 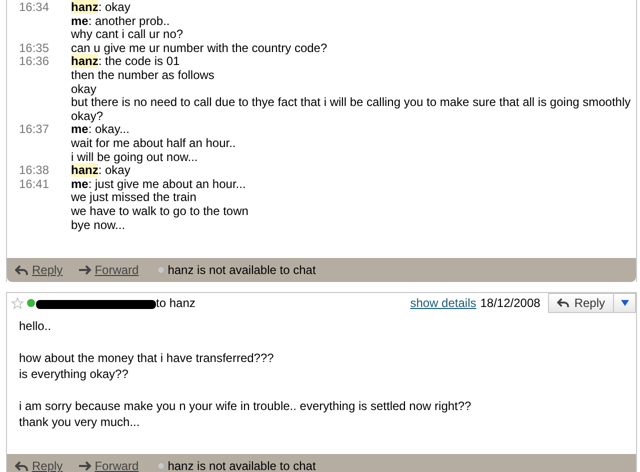 What do you see at coordinates (34, 49) in the screenshot?
I see `chat-time: 16:35` at bounding box center [34, 49].